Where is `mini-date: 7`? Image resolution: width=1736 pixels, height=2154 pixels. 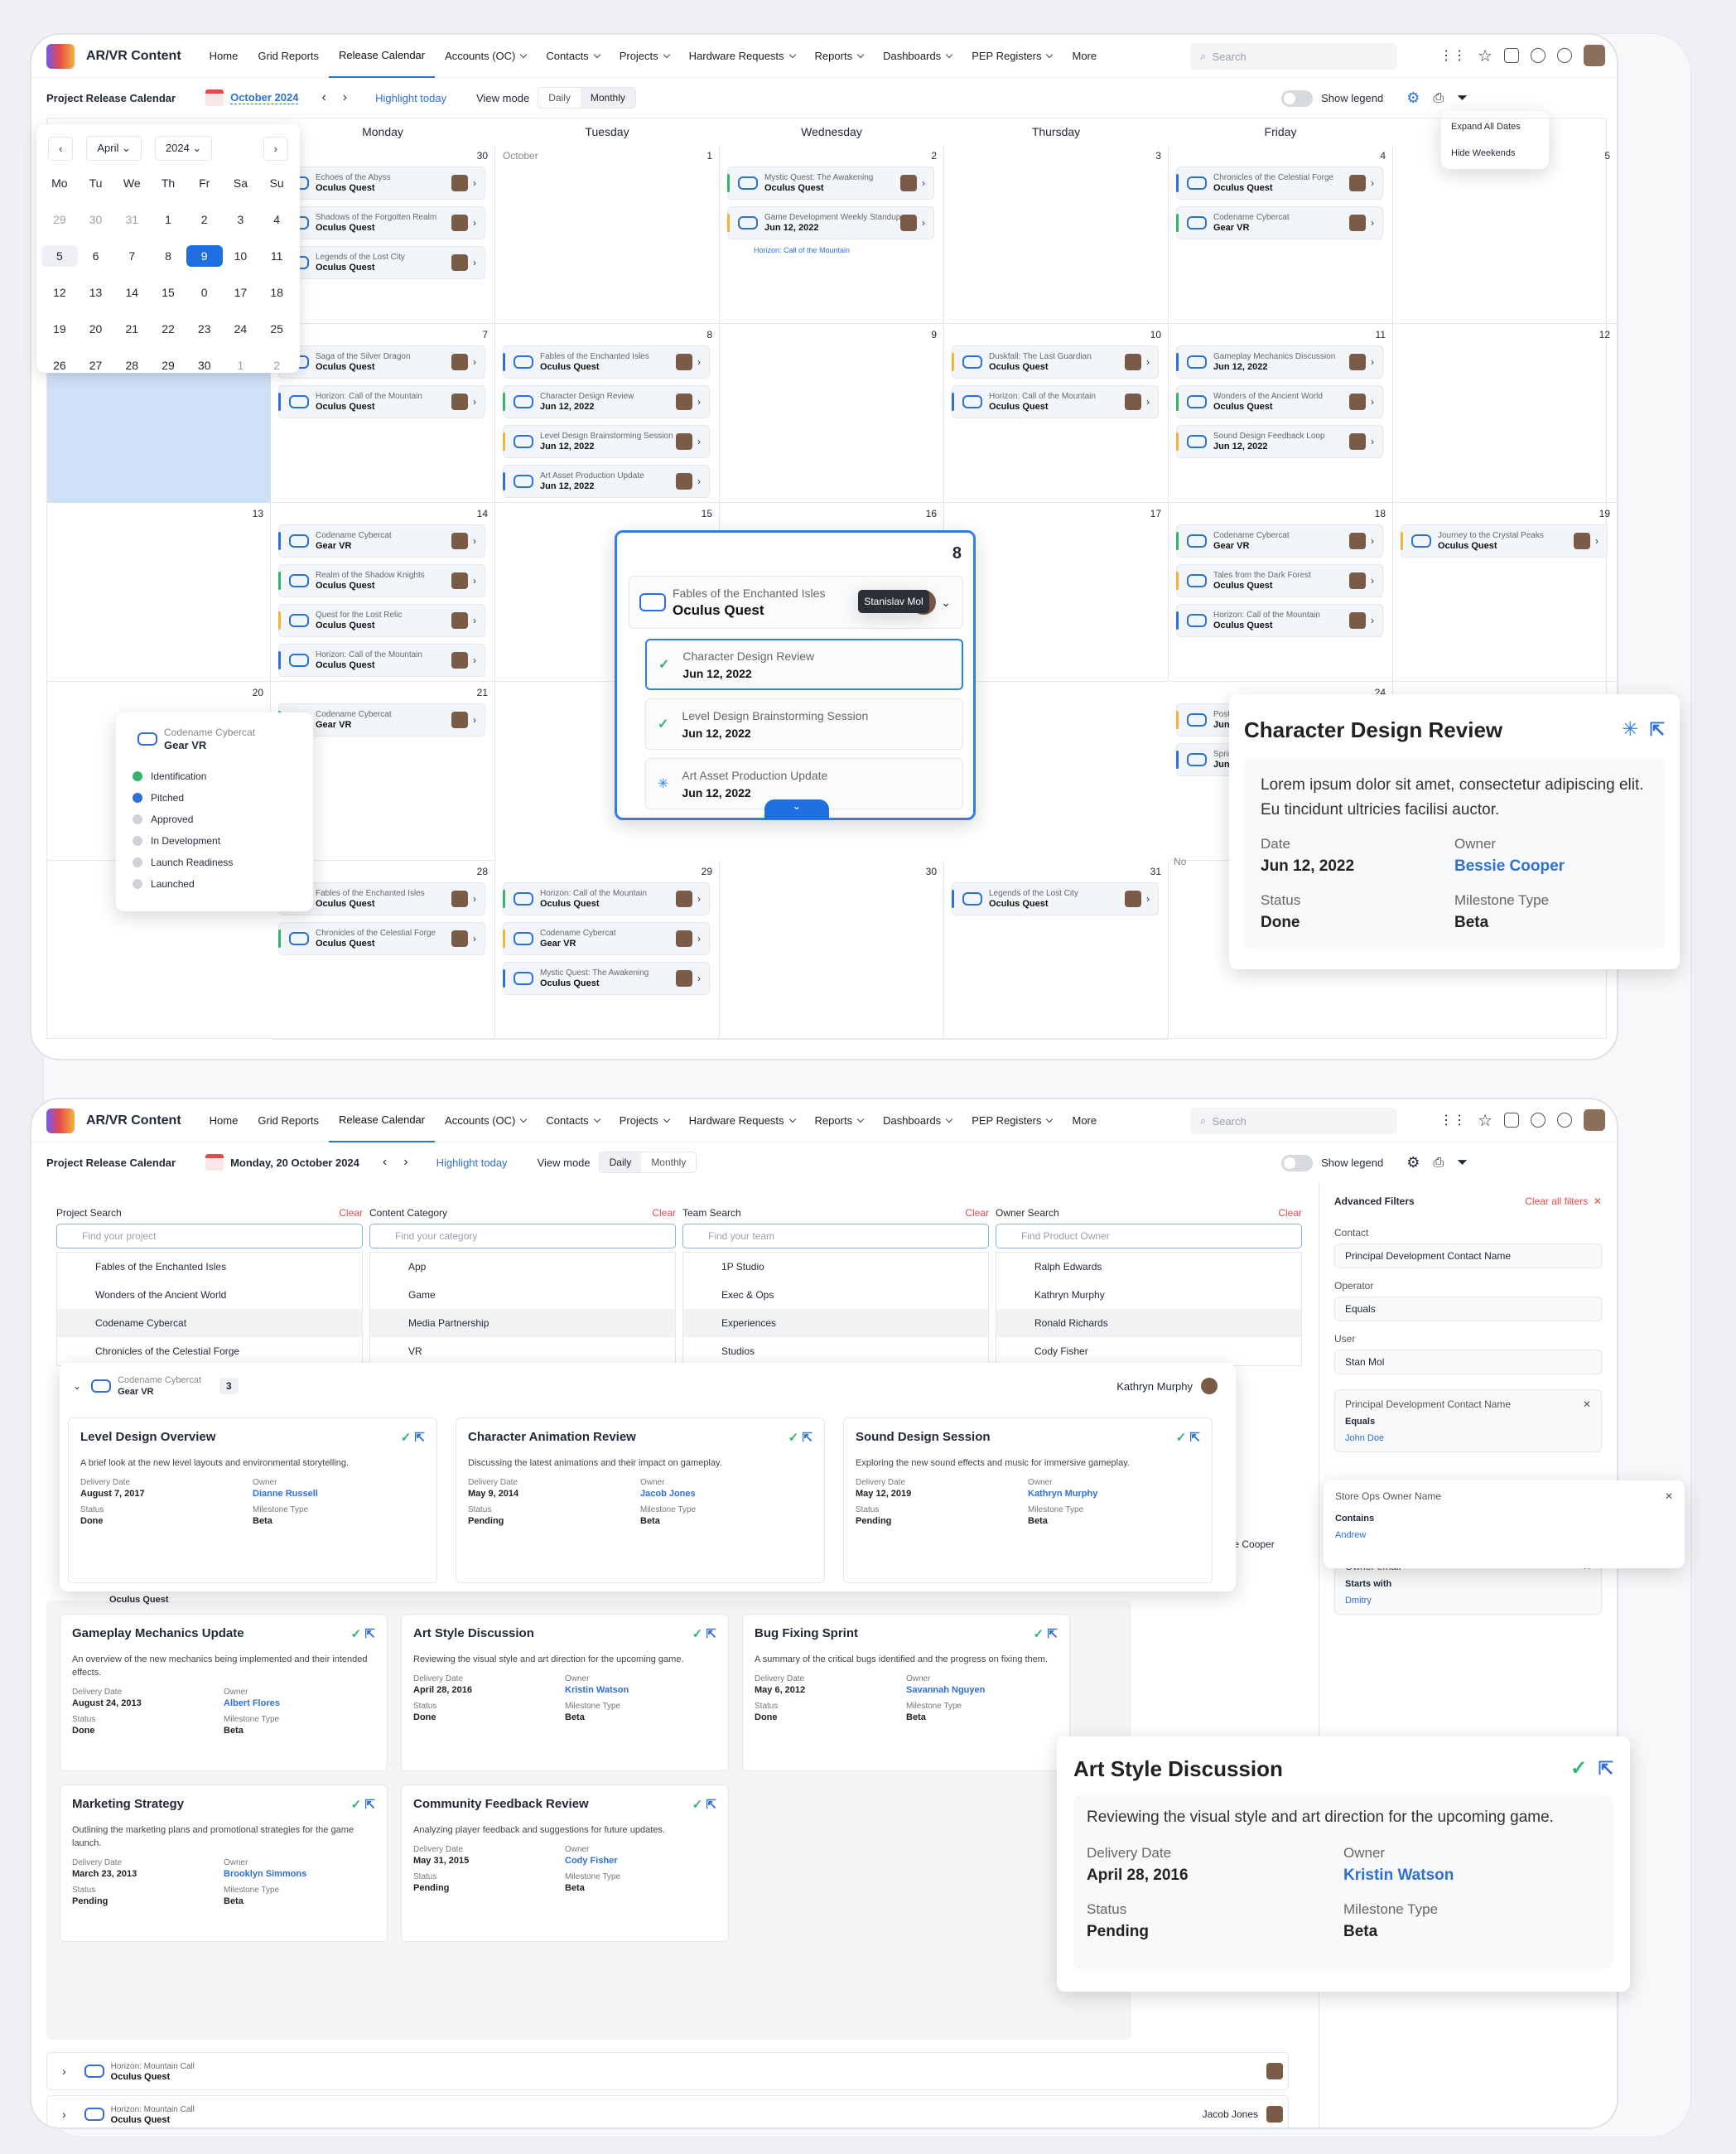 mini-date: 7 is located at coordinates (131, 256).